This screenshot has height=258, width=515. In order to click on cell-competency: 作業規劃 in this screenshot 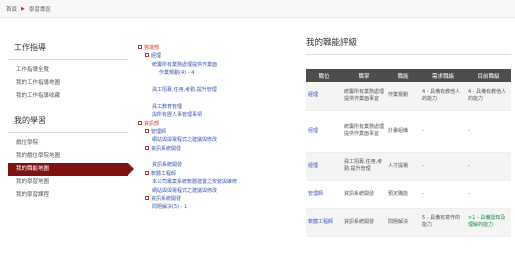, I will do `click(403, 96)`.